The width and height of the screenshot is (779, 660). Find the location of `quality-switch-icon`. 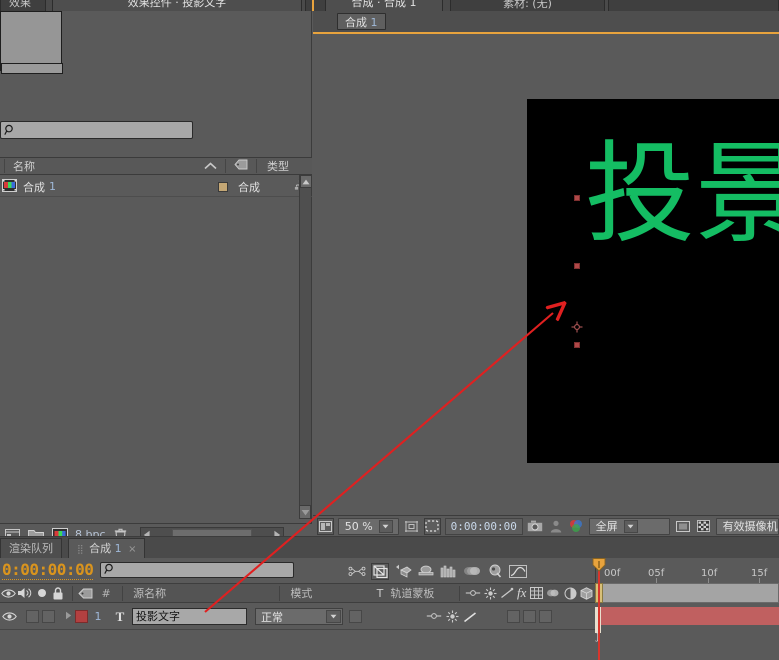

quality-switch-icon is located at coordinates (490, 593).